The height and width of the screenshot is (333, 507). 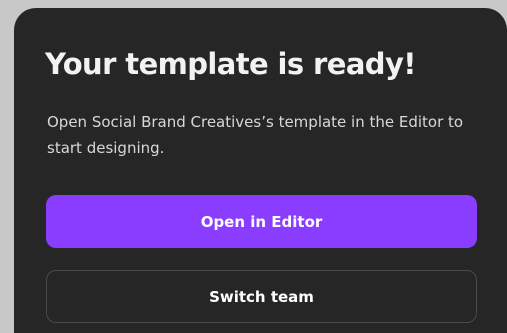 What do you see at coordinates (261, 221) in the screenshot?
I see `open-in-editor-button: Open in Editor` at bounding box center [261, 221].